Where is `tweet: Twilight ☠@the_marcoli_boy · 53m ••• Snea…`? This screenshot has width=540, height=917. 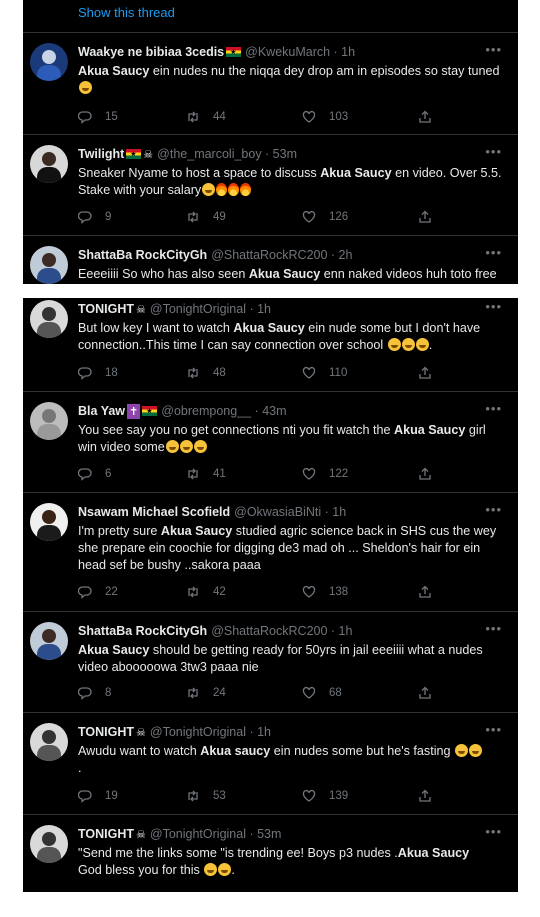 tweet: Twilight ☠@the_marcoli_boy · 53m ••• Snea… is located at coordinates (270, 184).